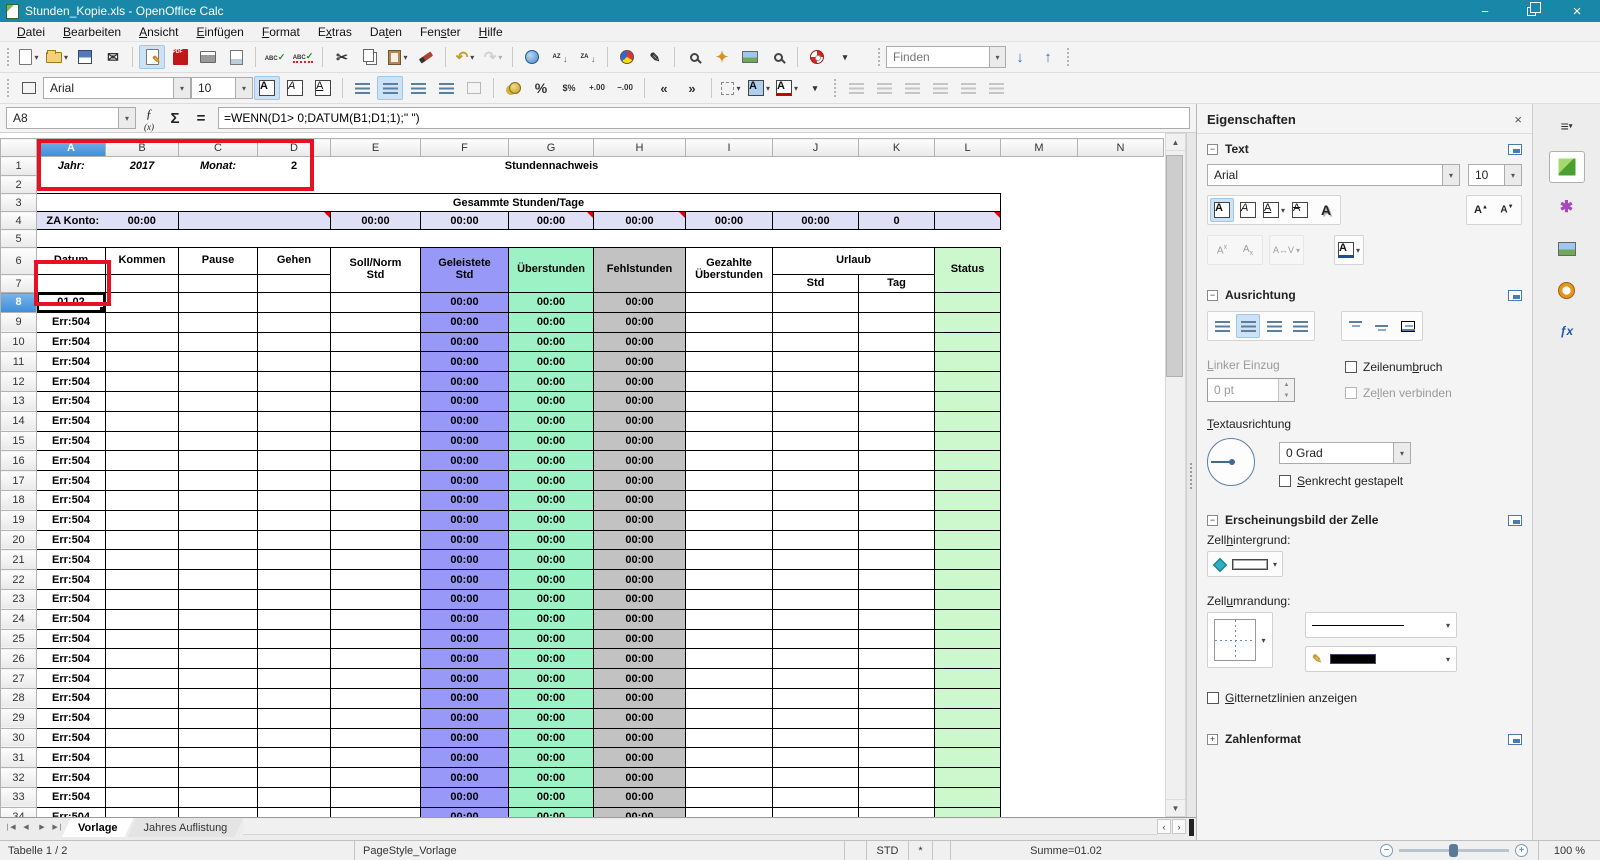 The image size is (1600, 860). I want to click on cell-r25, so click(375, 639).